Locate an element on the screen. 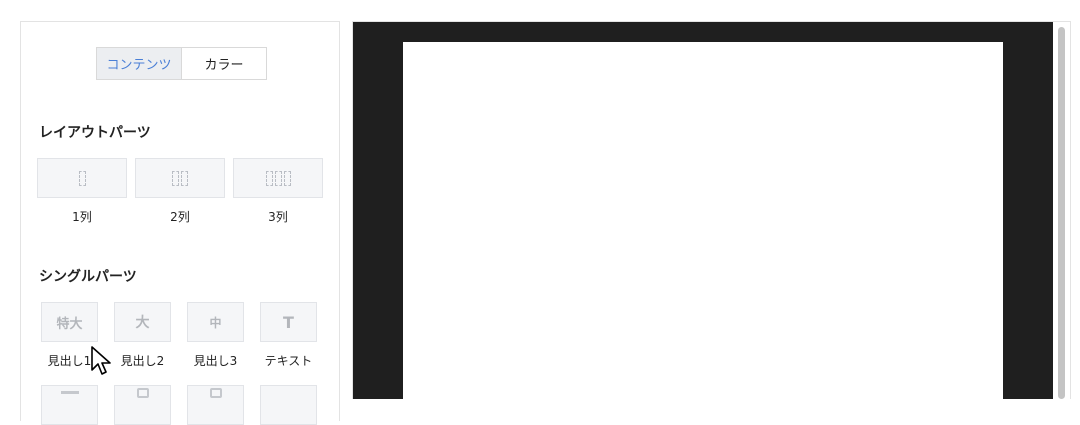 The height and width of the screenshot is (425, 1080). layout-1col-label: 1列 is located at coordinates (82, 217).